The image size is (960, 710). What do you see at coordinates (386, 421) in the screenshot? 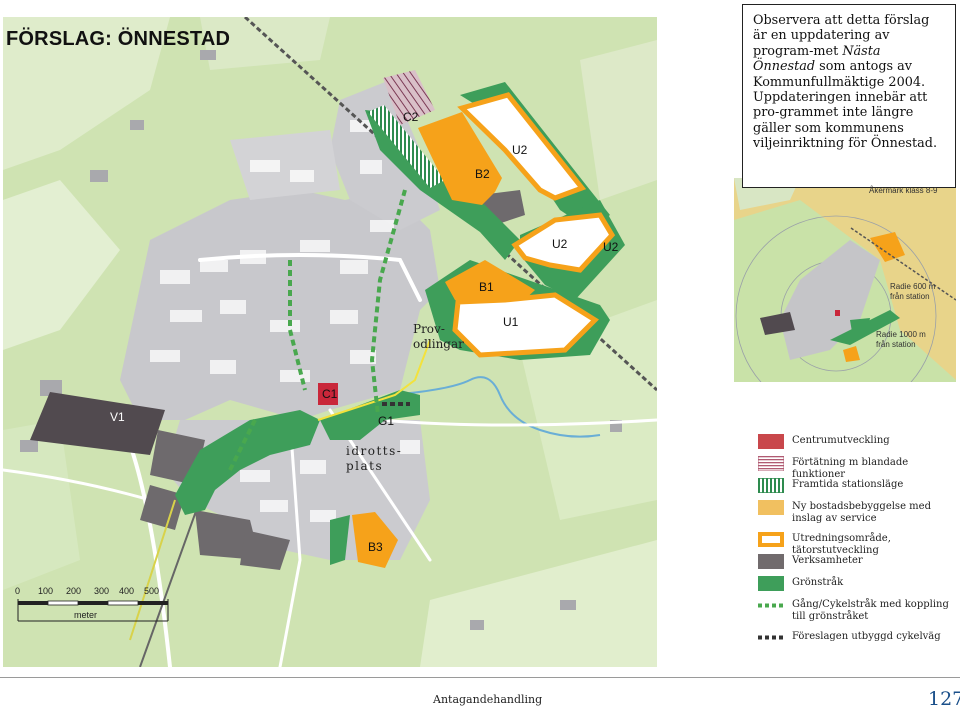
I see `zone-label-g1: G1` at bounding box center [386, 421].